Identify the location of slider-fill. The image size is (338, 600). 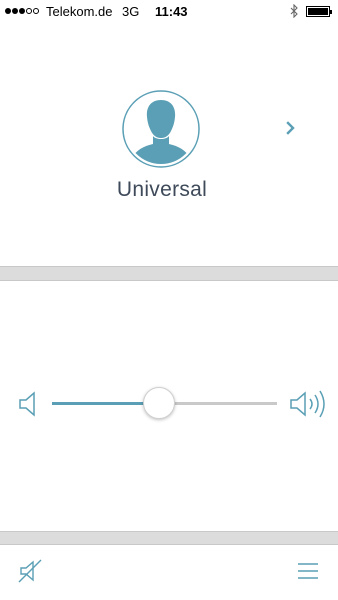
(105, 403).